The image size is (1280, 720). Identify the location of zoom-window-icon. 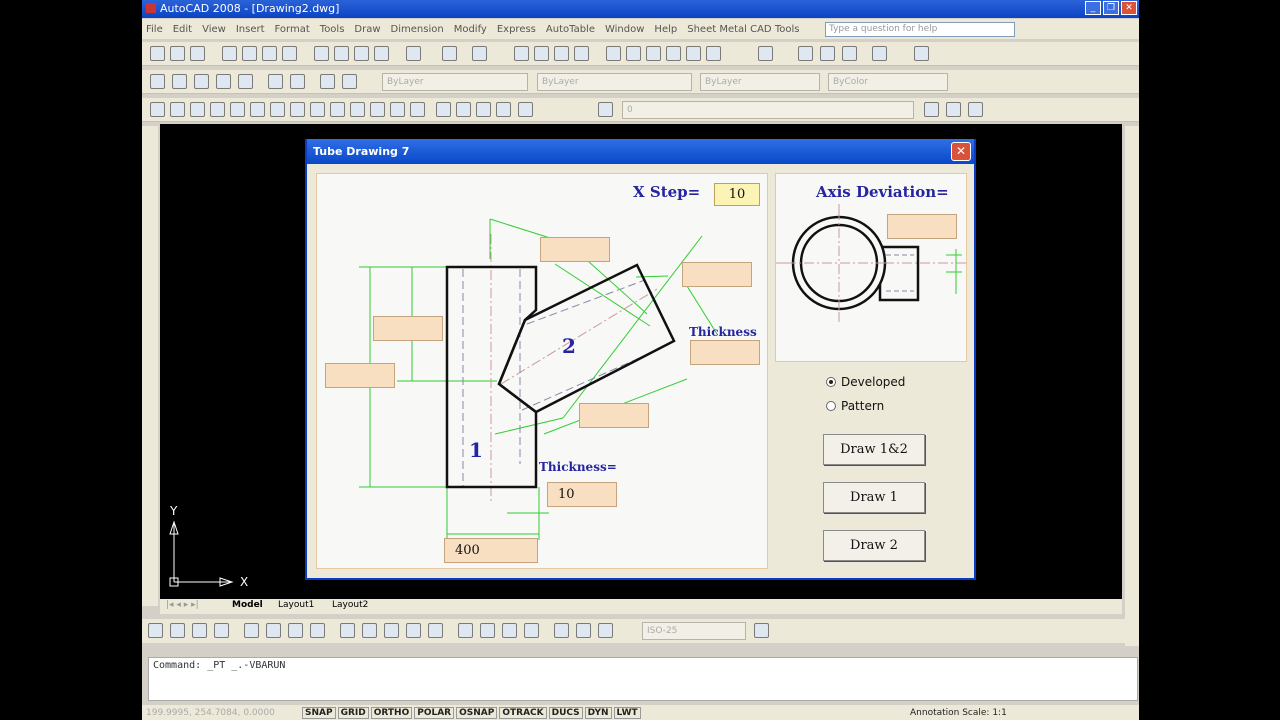
(561, 53).